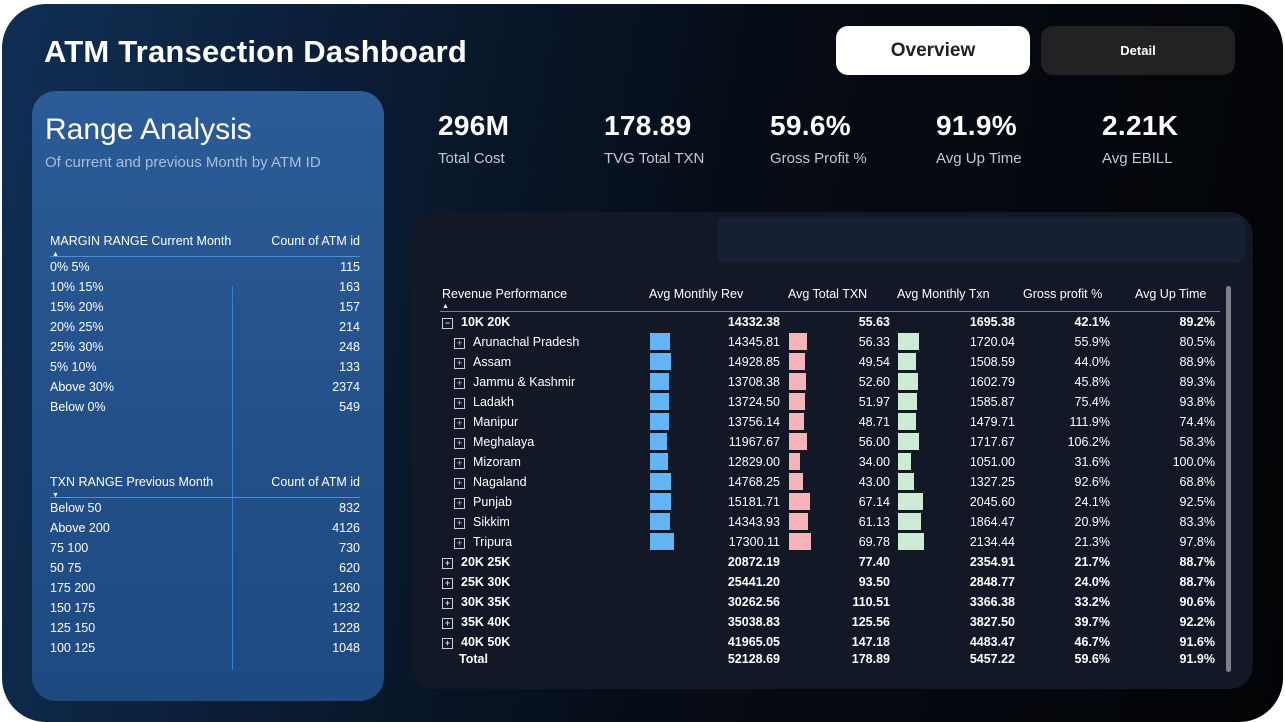 Image resolution: width=1285 pixels, height=722 pixels. What do you see at coordinates (131, 482) in the screenshot?
I see `txn-range-column-header: TXN RANGE Previous Month` at bounding box center [131, 482].